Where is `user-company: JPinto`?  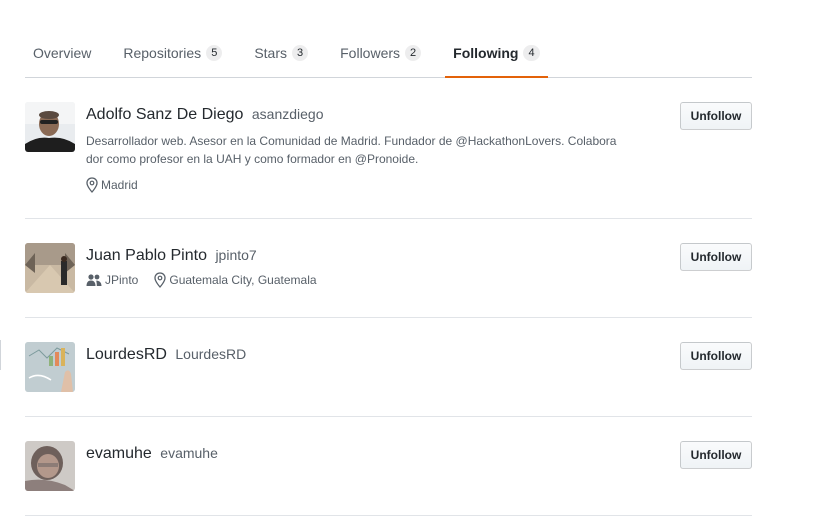
user-company: JPinto is located at coordinates (112, 280).